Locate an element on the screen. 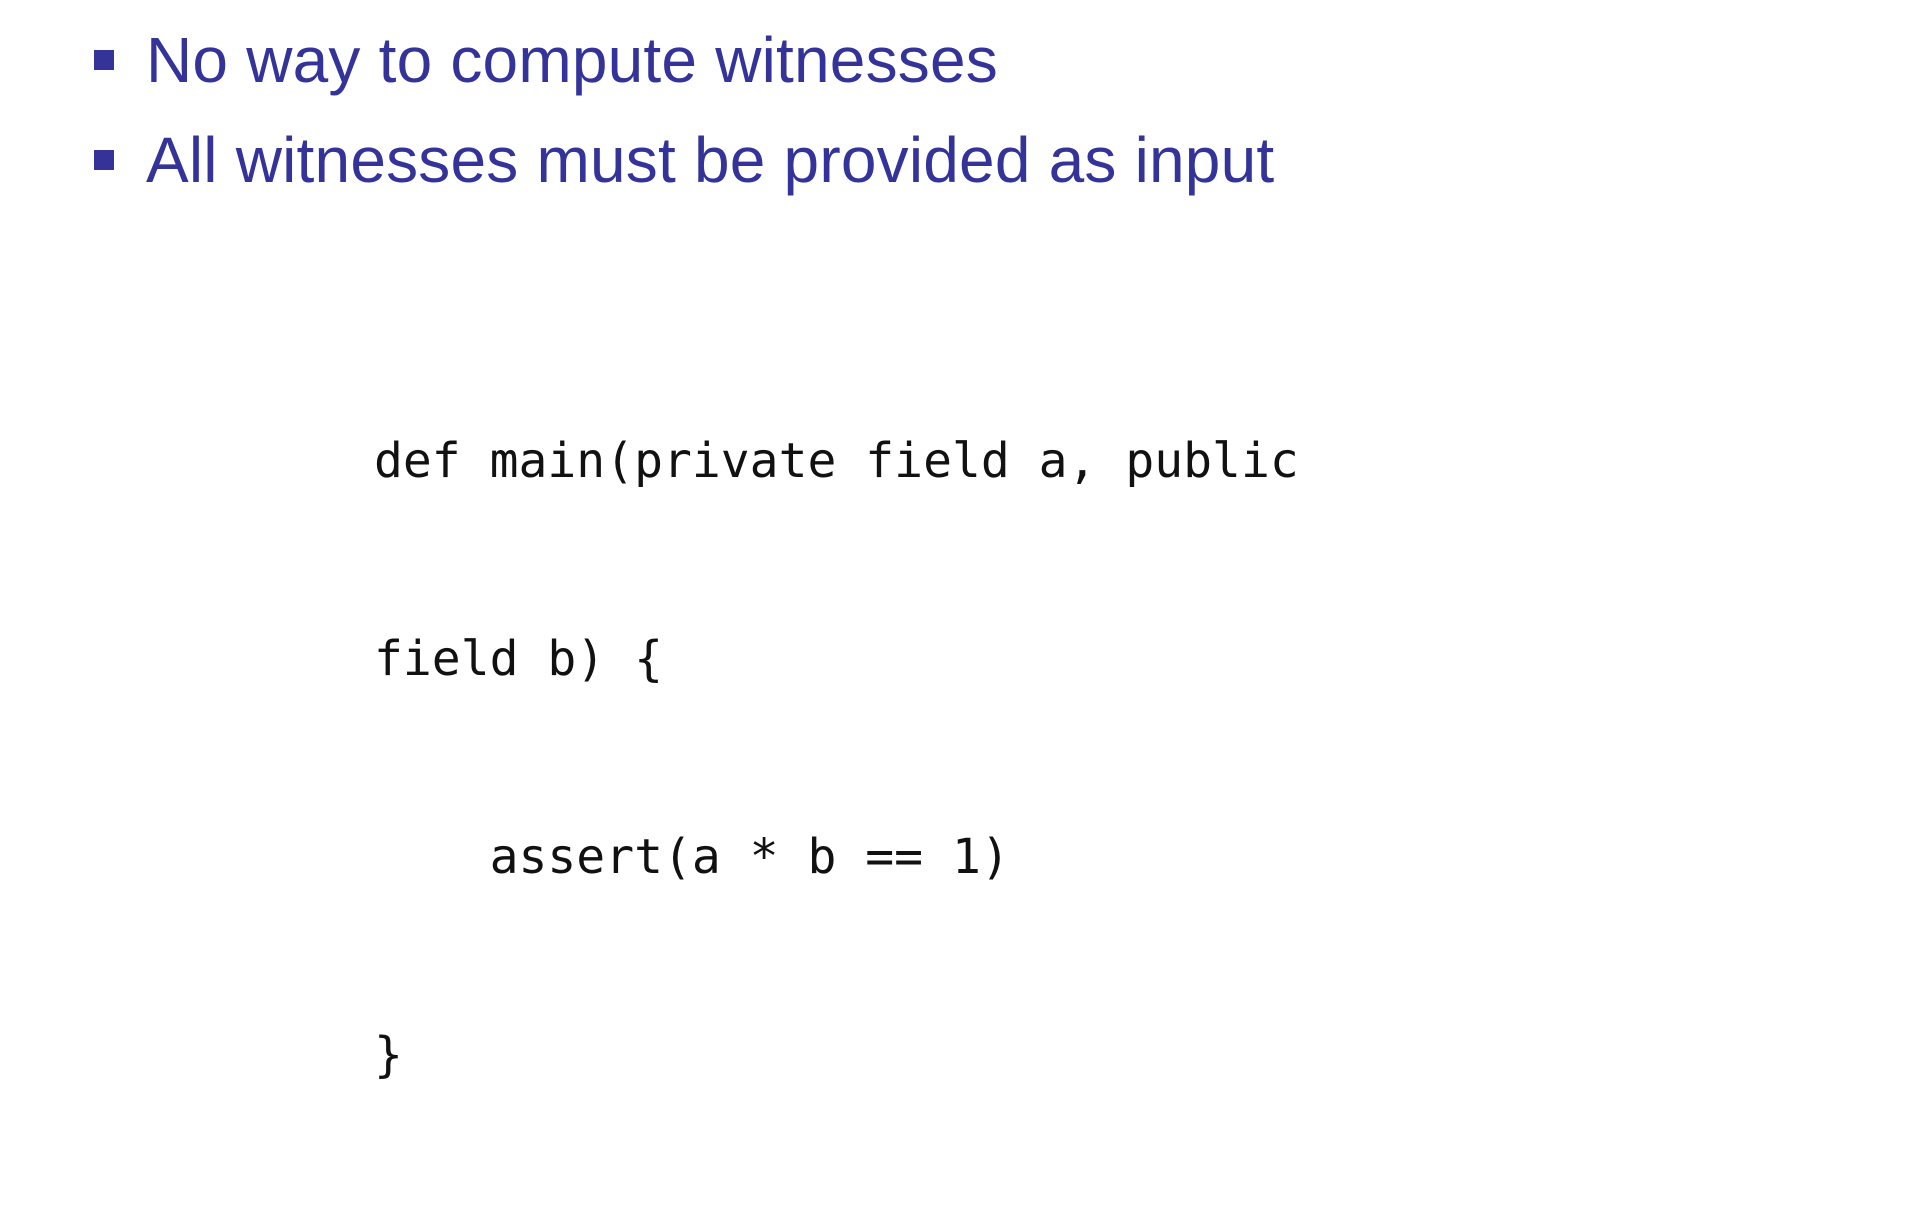 The image size is (1918, 1208). code-line: field b) { is located at coordinates (518, 659).